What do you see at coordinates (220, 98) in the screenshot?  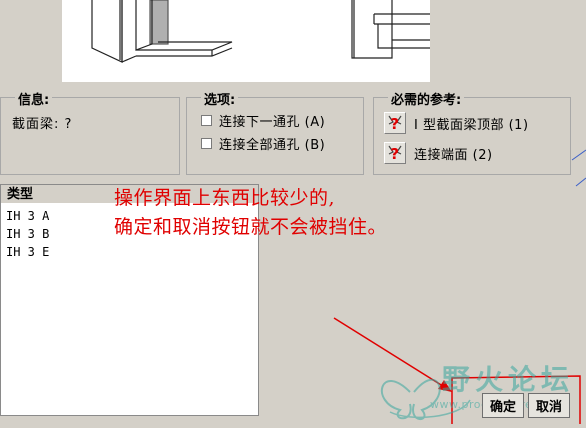 I see `options-title: 选项:` at bounding box center [220, 98].